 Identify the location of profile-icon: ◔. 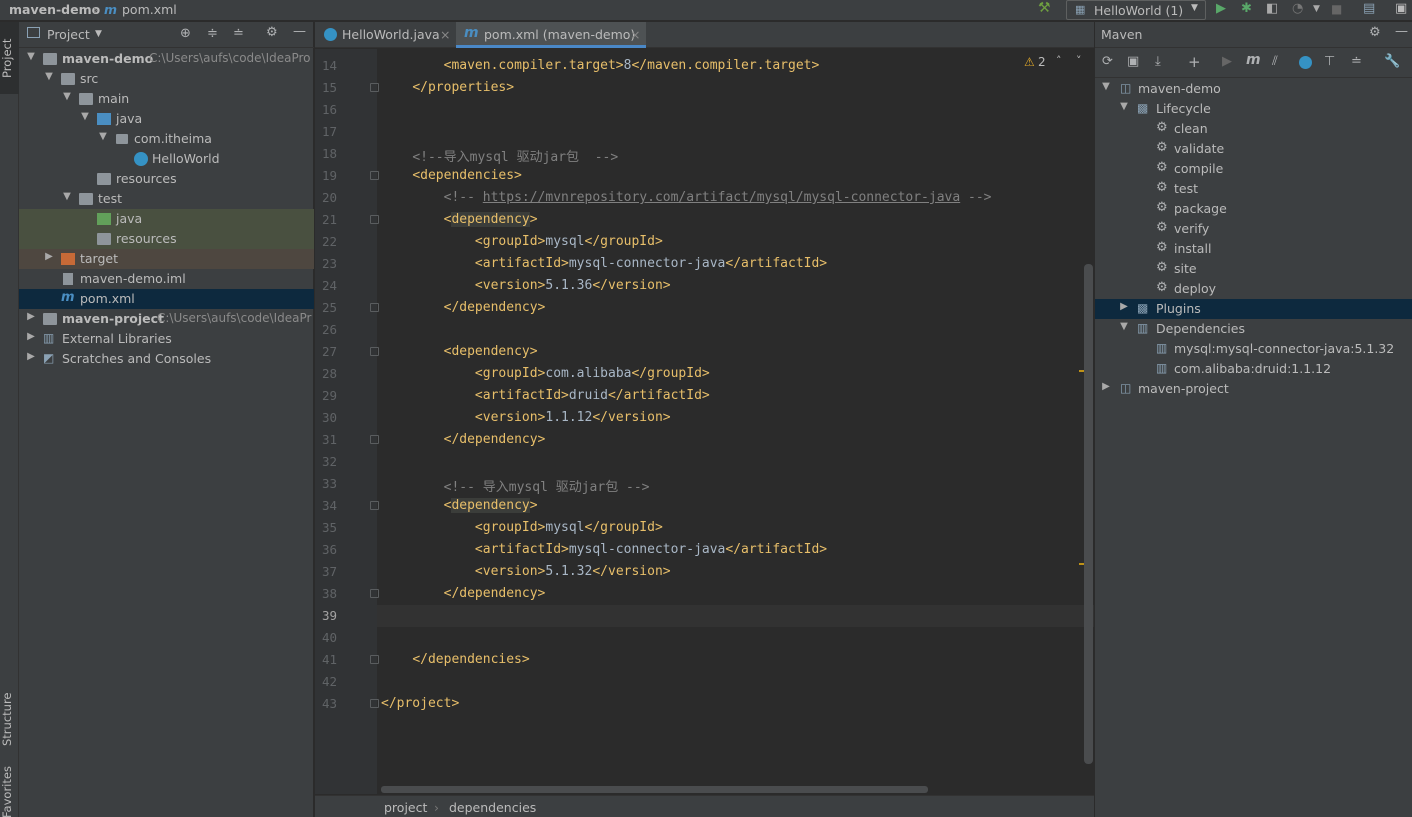
(1297, 8).